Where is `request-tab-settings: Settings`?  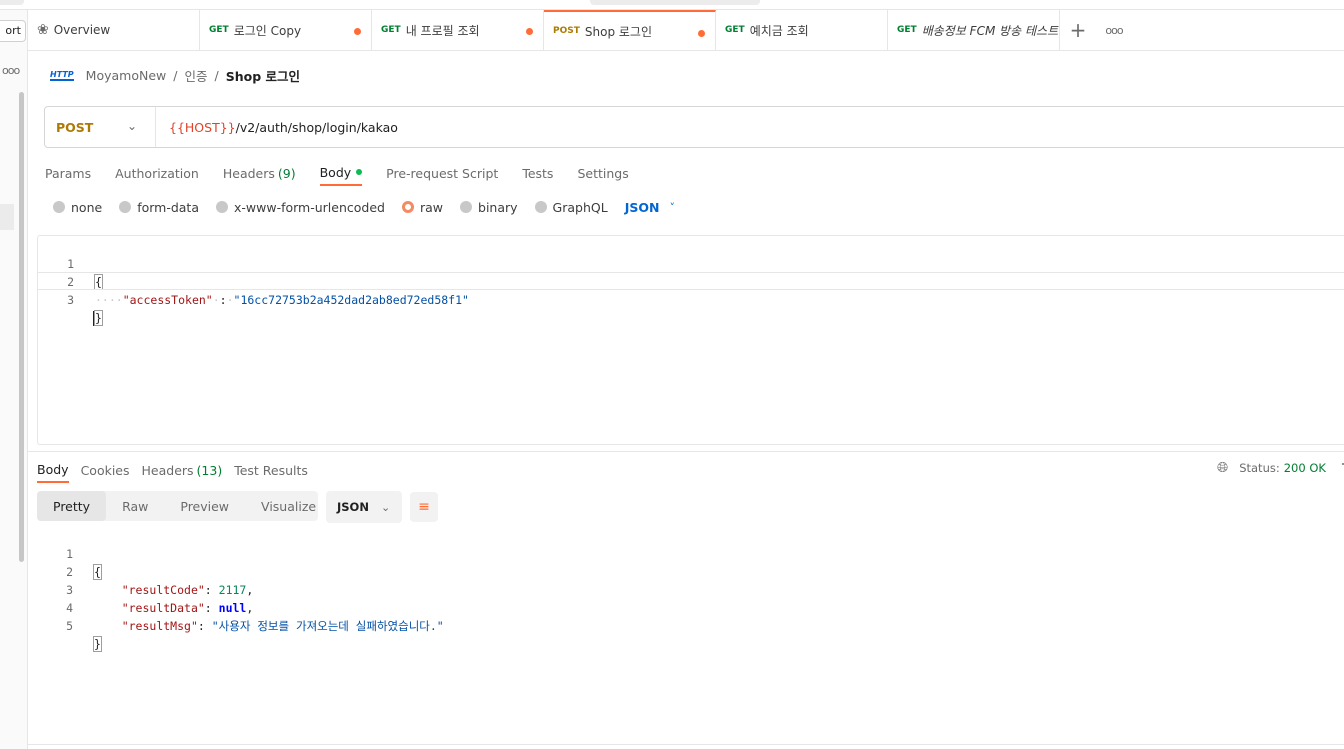 request-tab-settings: Settings is located at coordinates (602, 173).